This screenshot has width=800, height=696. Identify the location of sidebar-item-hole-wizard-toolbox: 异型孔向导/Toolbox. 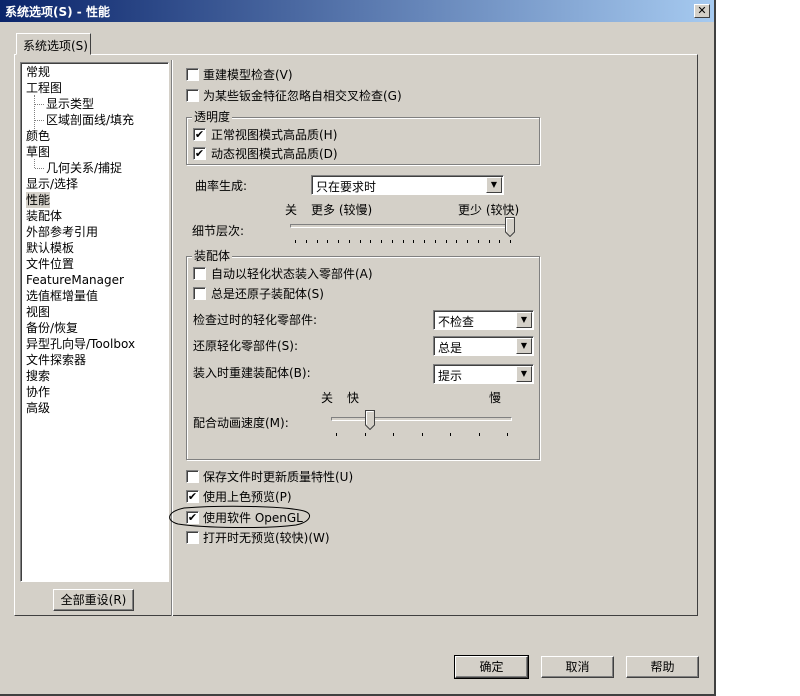
(80, 344).